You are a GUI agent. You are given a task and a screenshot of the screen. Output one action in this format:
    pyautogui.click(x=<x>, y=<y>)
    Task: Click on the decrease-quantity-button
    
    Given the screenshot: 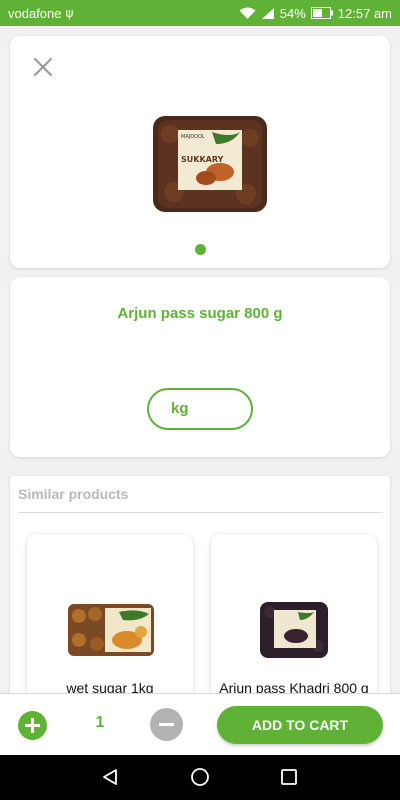 What is the action you would take?
    pyautogui.click(x=166, y=724)
    